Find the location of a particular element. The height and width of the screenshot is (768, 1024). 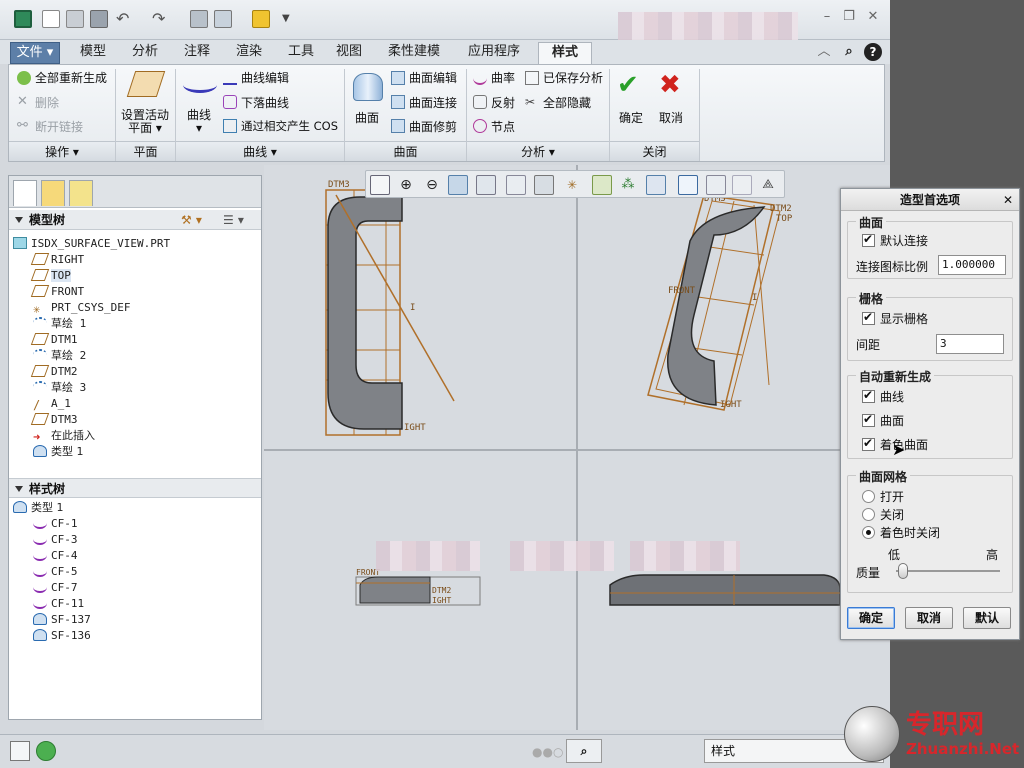

zoom-in-icon: ⊕ is located at coordinates (406, 185).